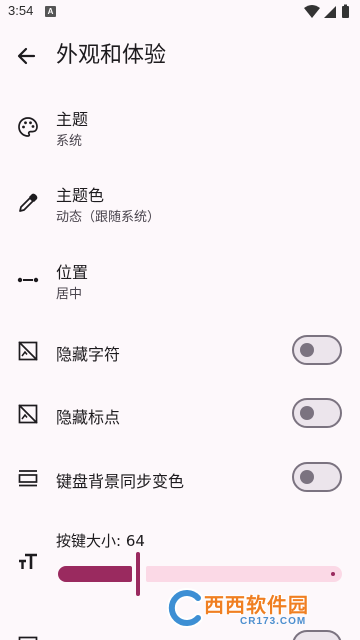 Image resolution: width=360 pixels, height=640 pixels. I want to click on status-time: 3:54, so click(21, 10).